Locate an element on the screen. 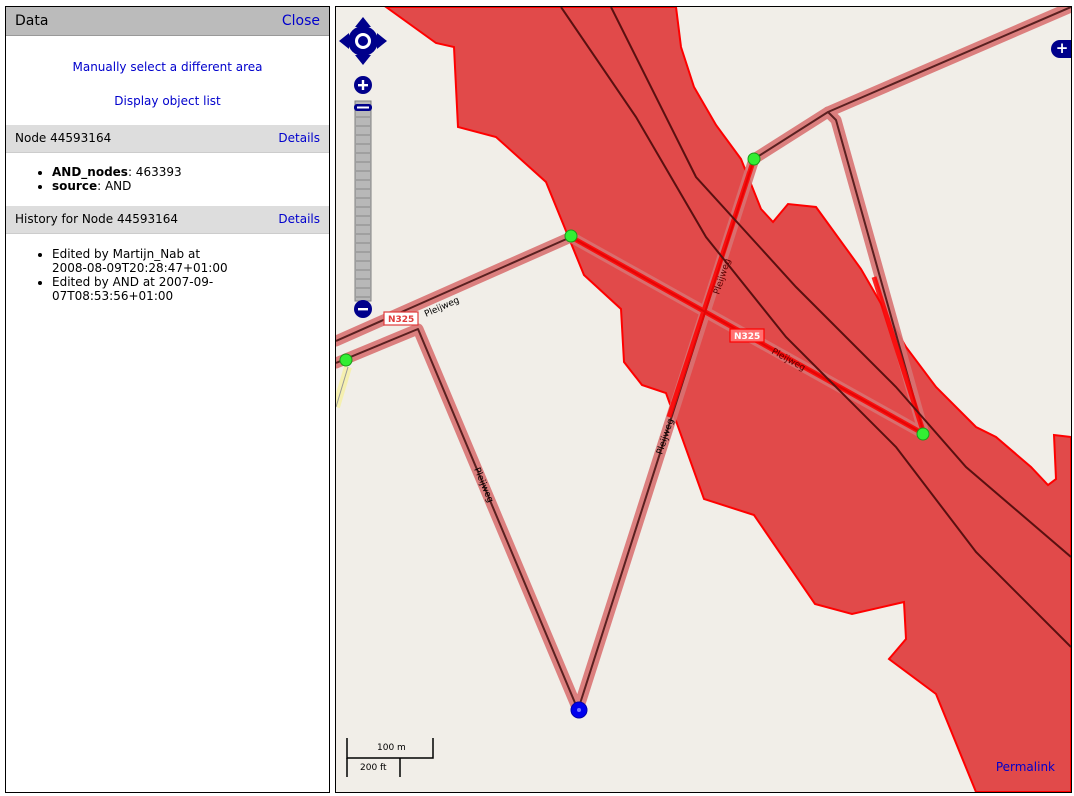 This screenshot has height=796, width=1074. history-title: History for Node 44593164 is located at coordinates (97, 219).